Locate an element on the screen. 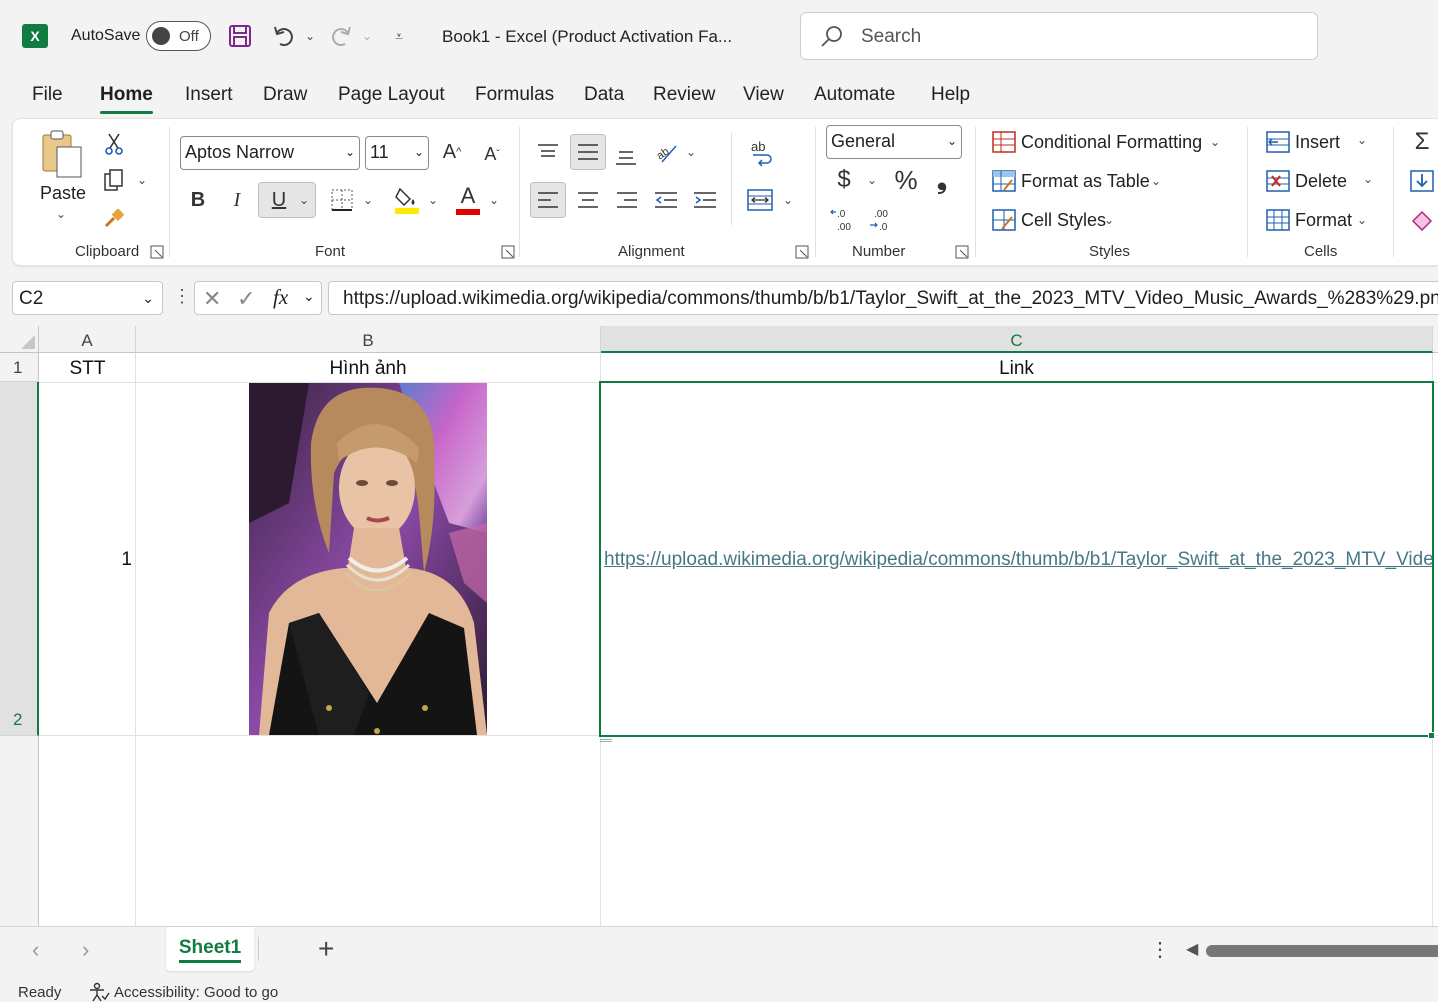 This screenshot has height=1002, width=1438. insert-cells-icon is located at coordinates (1278, 142).